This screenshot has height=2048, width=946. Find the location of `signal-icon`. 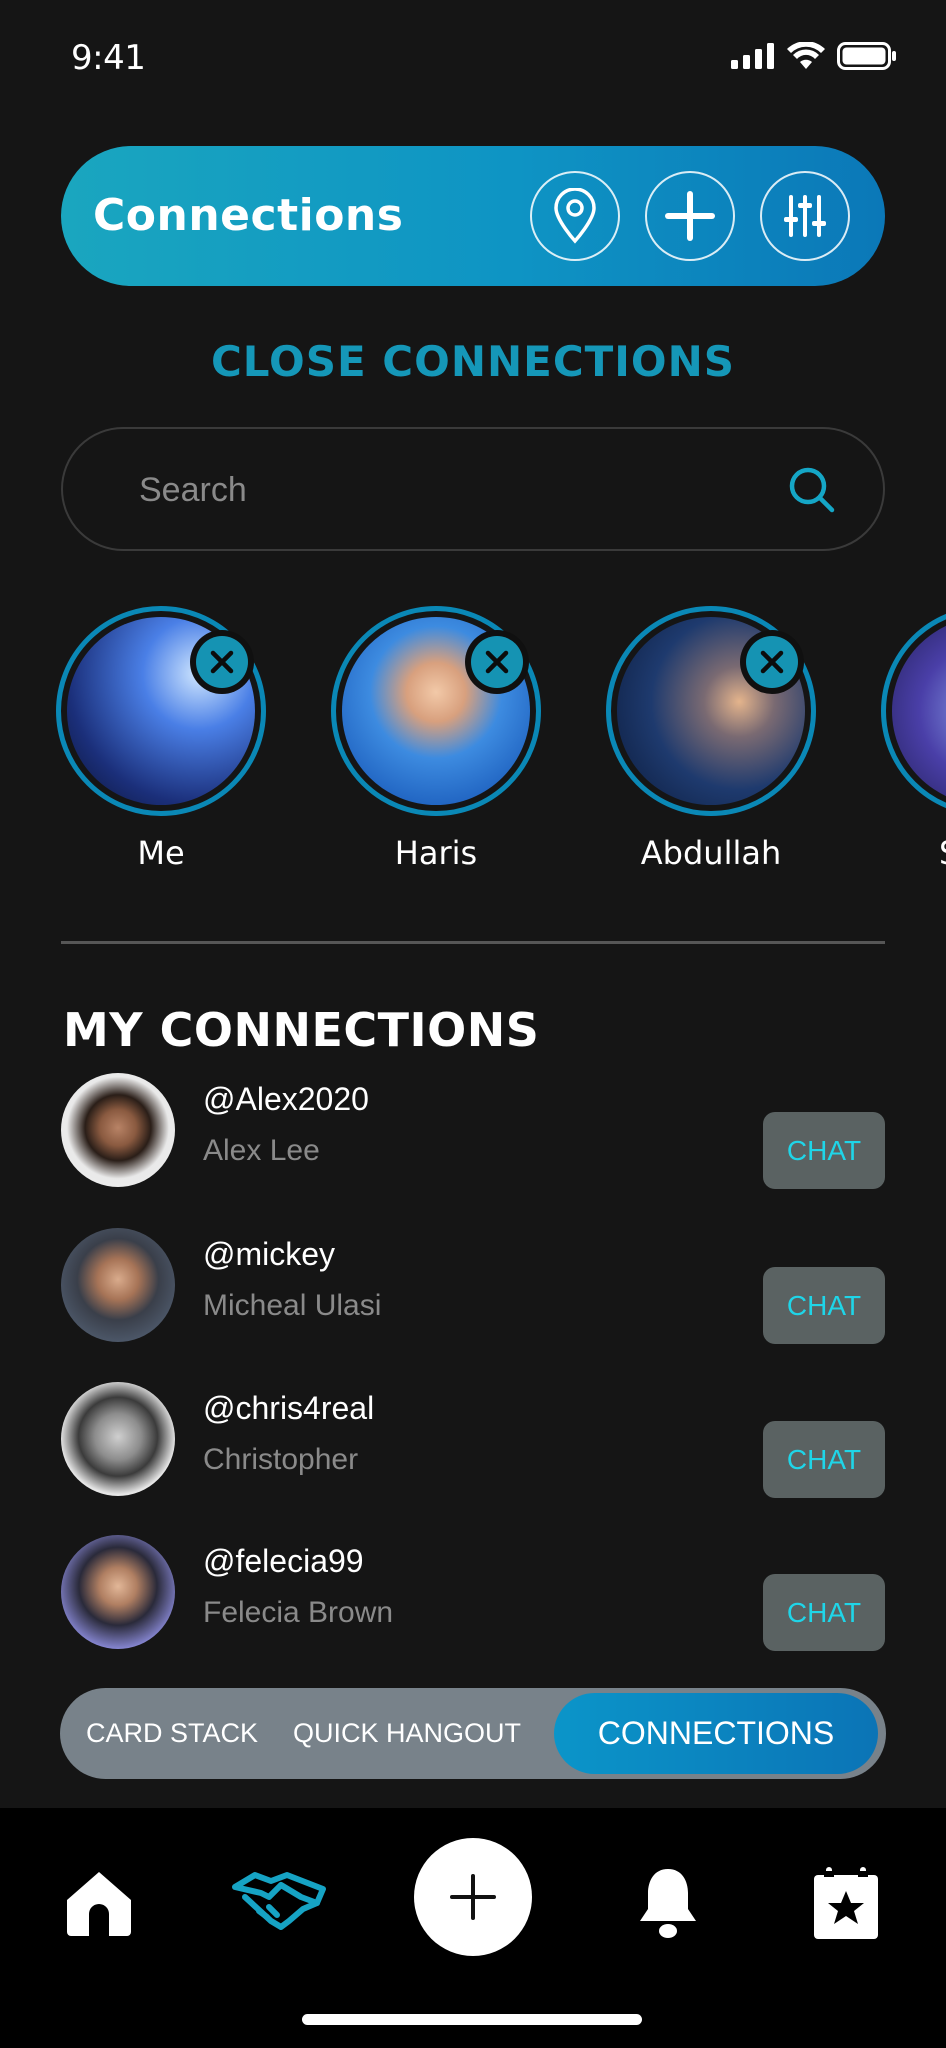

signal-icon is located at coordinates (752, 56).